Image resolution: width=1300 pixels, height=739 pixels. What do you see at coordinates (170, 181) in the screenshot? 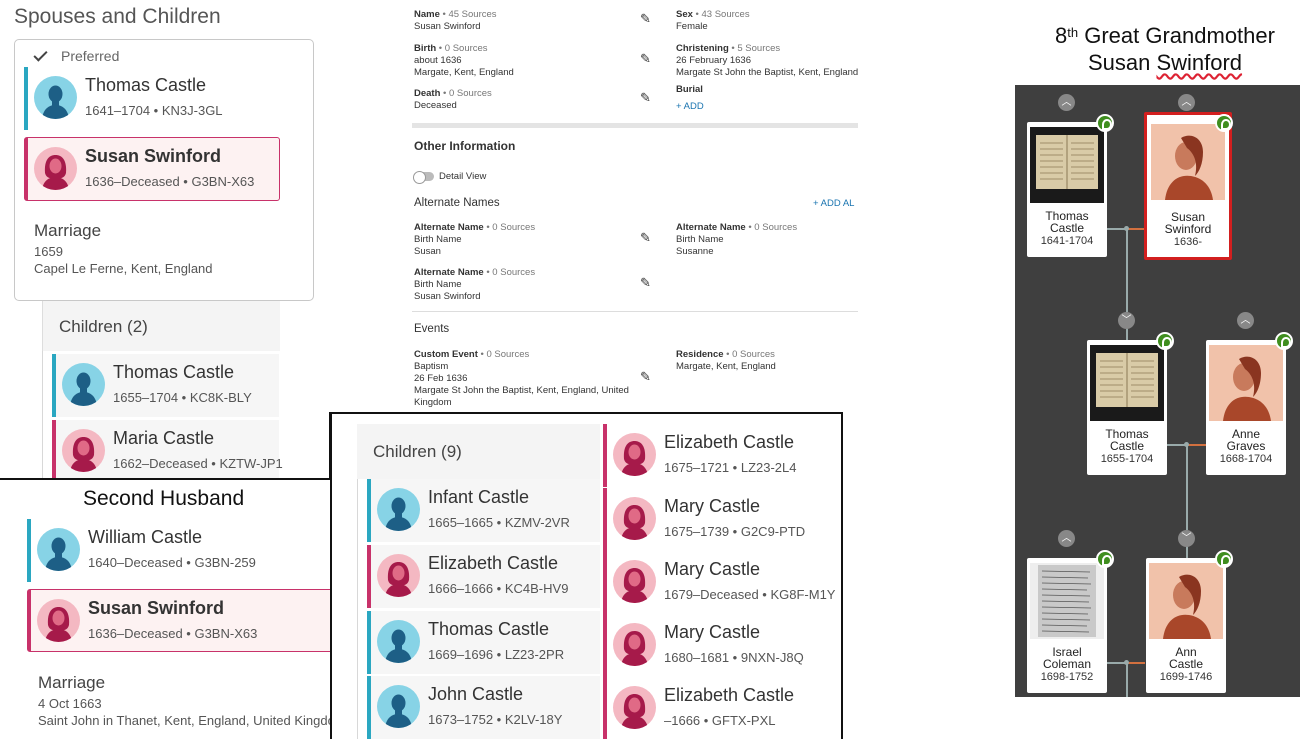
I see `person-meta: 1636–Deceased • G3BN-X63` at bounding box center [170, 181].